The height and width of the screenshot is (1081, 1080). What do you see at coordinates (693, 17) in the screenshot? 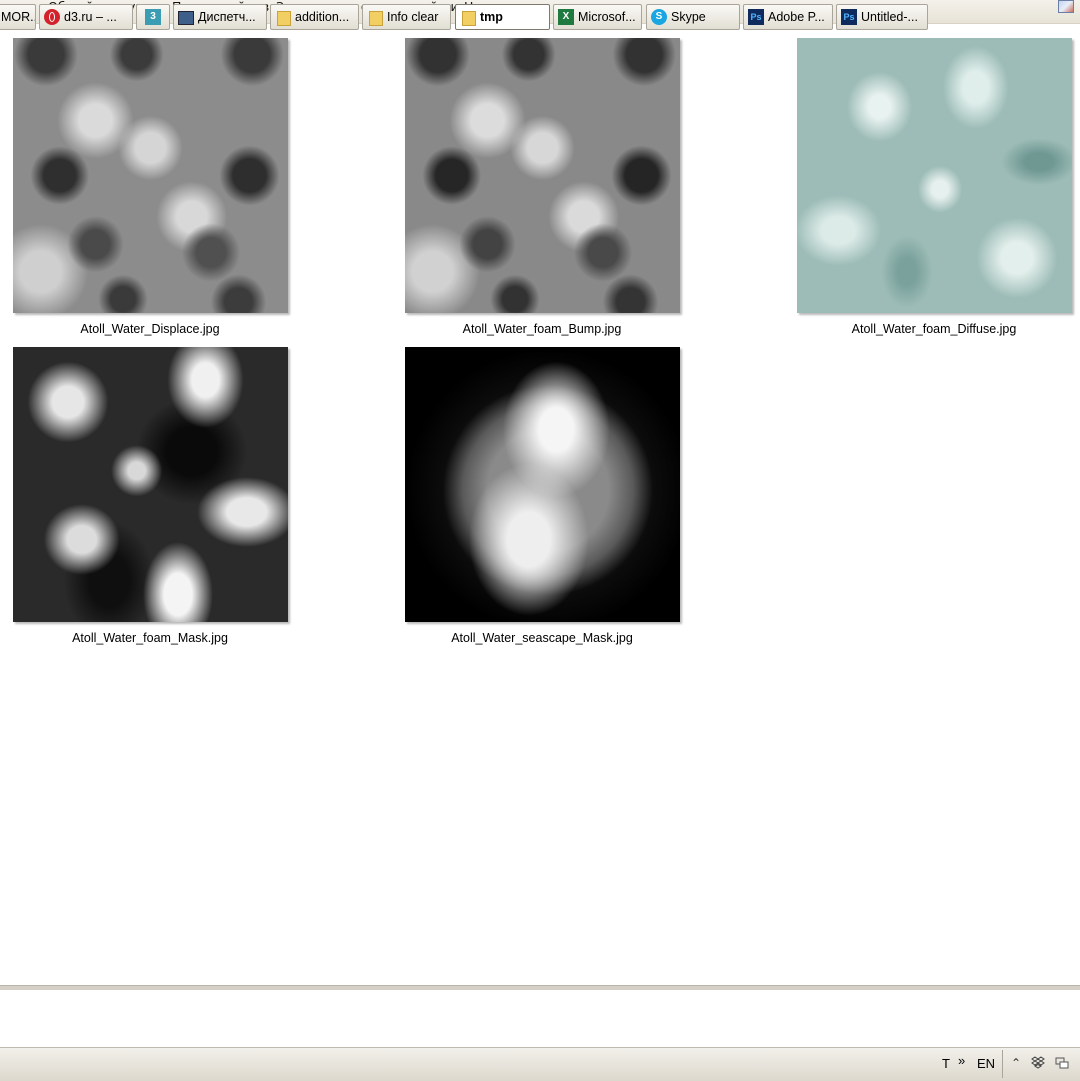
I see `taskbar-item-skype: S Skype` at bounding box center [693, 17].